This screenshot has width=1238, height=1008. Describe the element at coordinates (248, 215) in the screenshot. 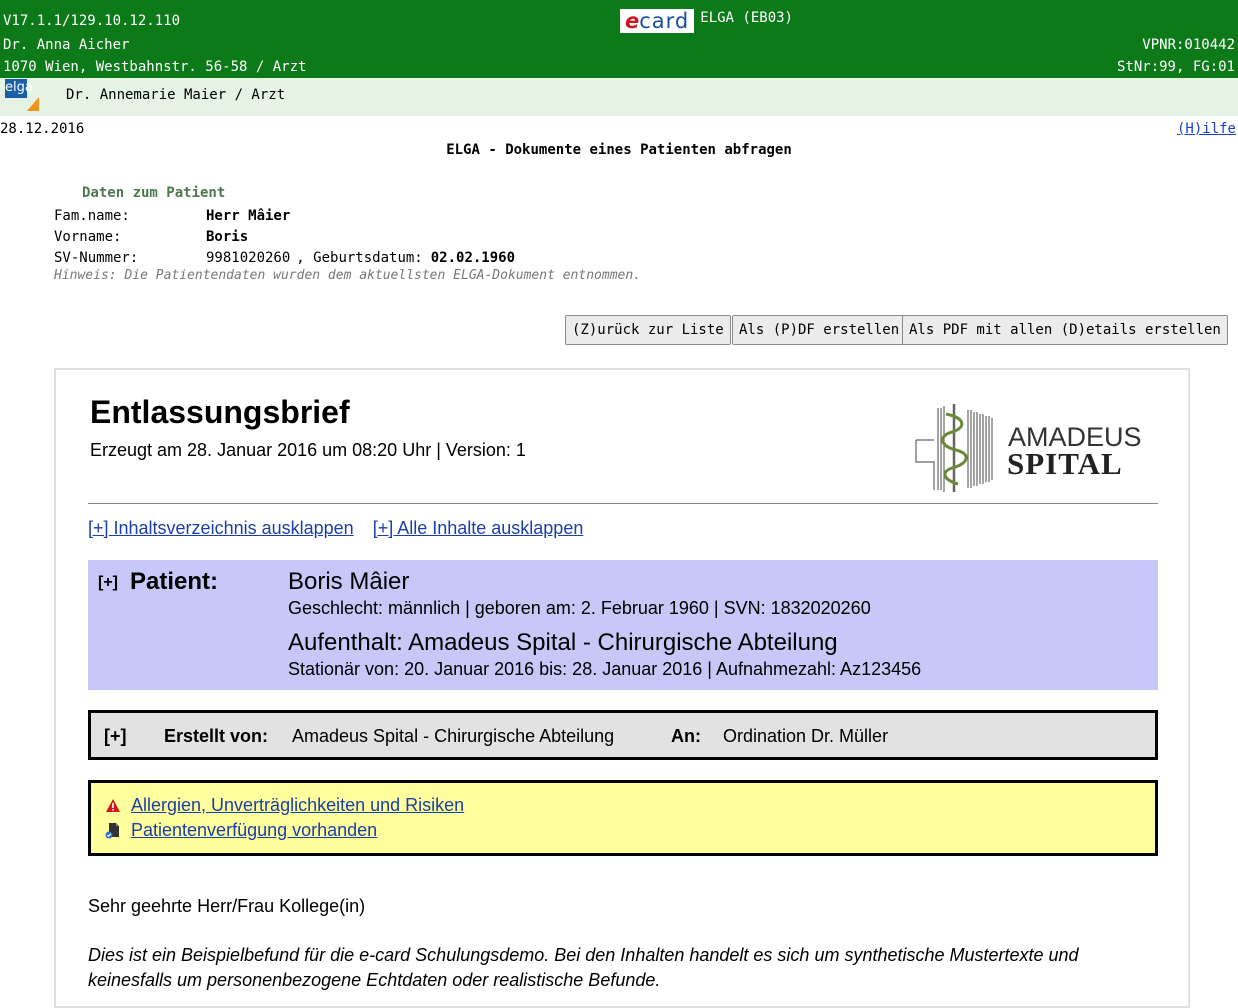

I see `famname-value: Herr Mâier` at that location.